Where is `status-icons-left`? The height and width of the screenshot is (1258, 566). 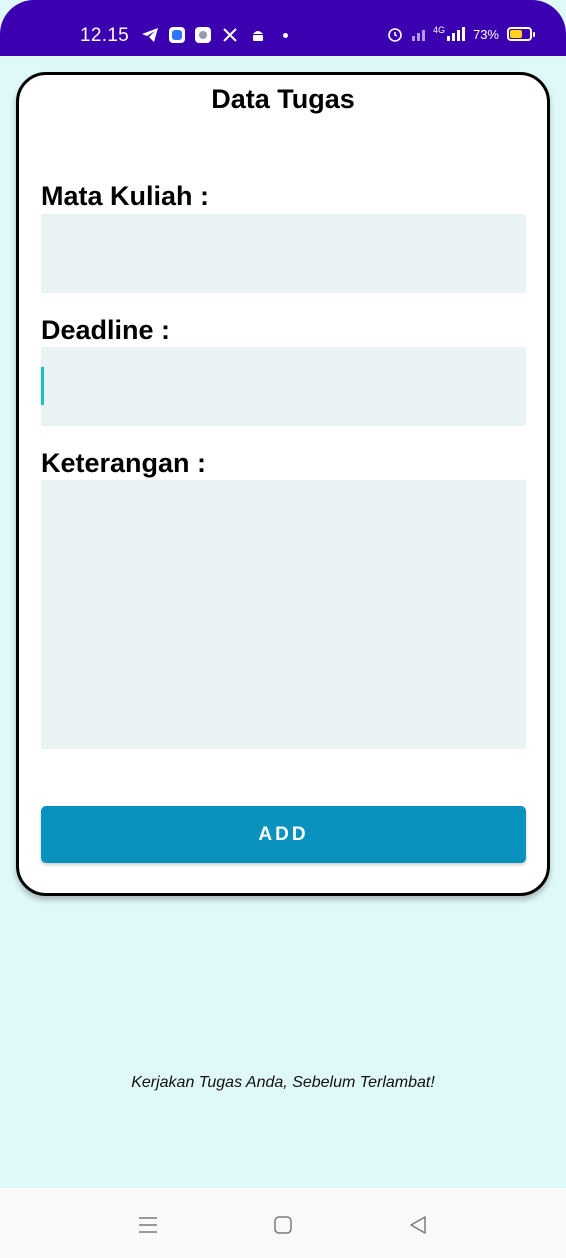 status-icons-left is located at coordinates (214, 35).